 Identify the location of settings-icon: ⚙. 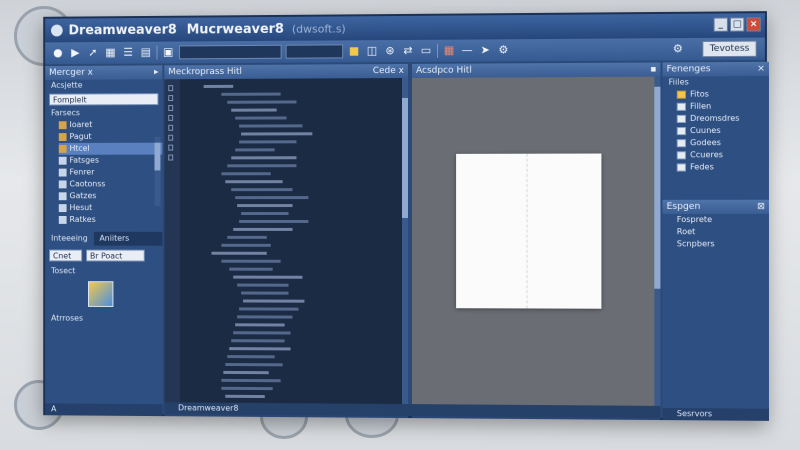
(678, 49).